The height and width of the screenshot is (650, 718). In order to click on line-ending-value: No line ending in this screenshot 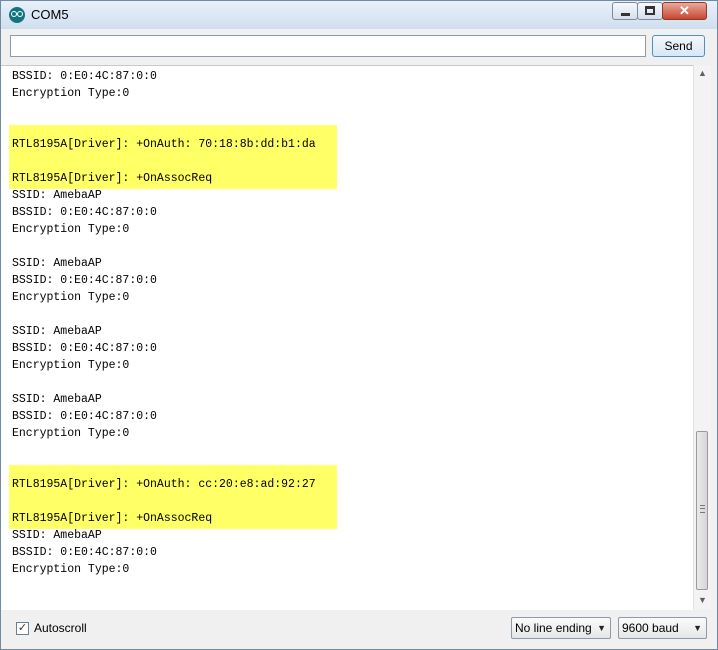, I will do `click(553, 628)`.